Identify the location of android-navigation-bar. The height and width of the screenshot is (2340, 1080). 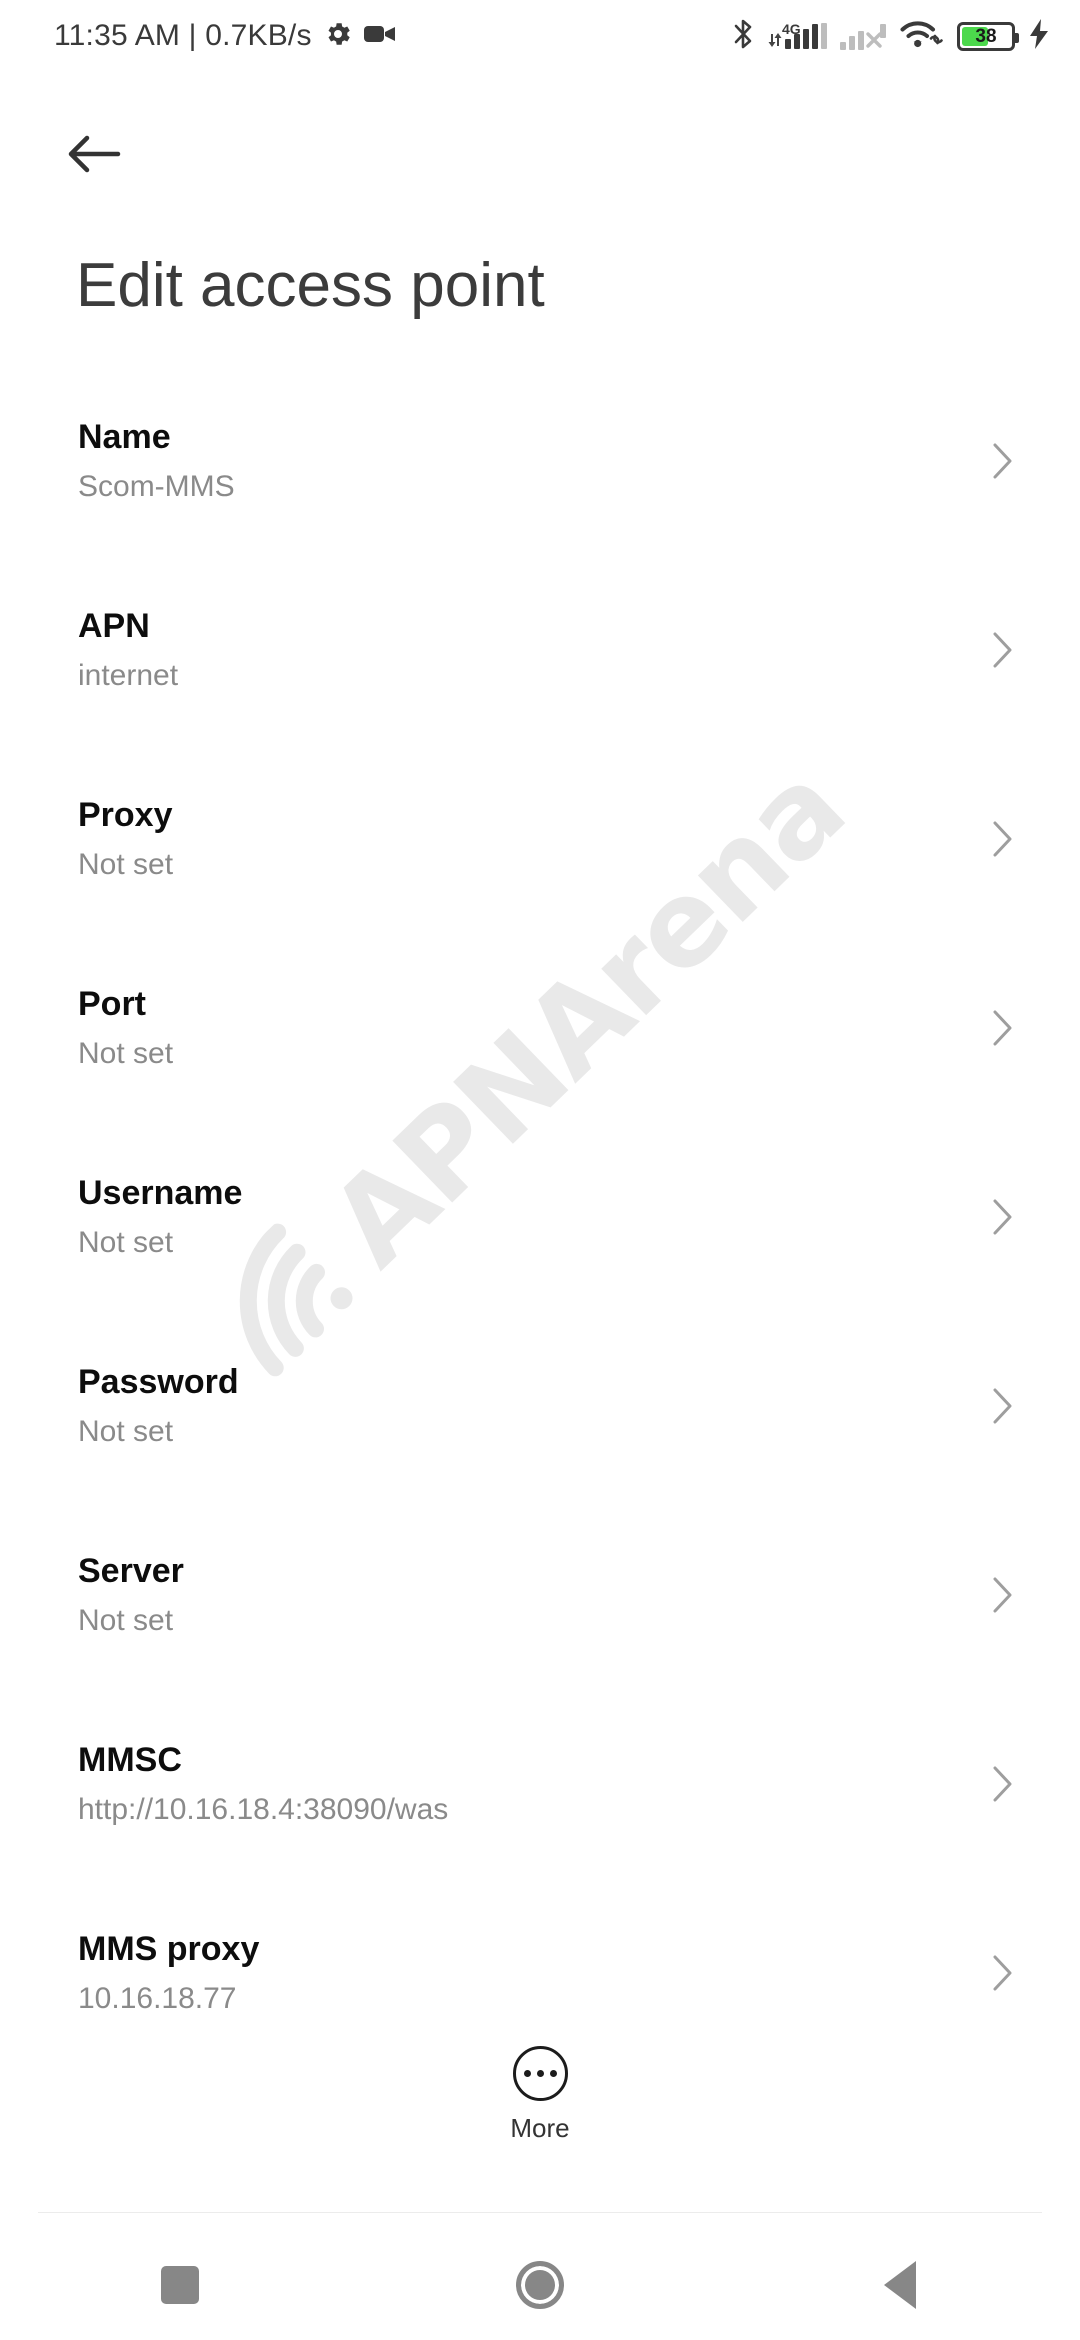
(540, 2285).